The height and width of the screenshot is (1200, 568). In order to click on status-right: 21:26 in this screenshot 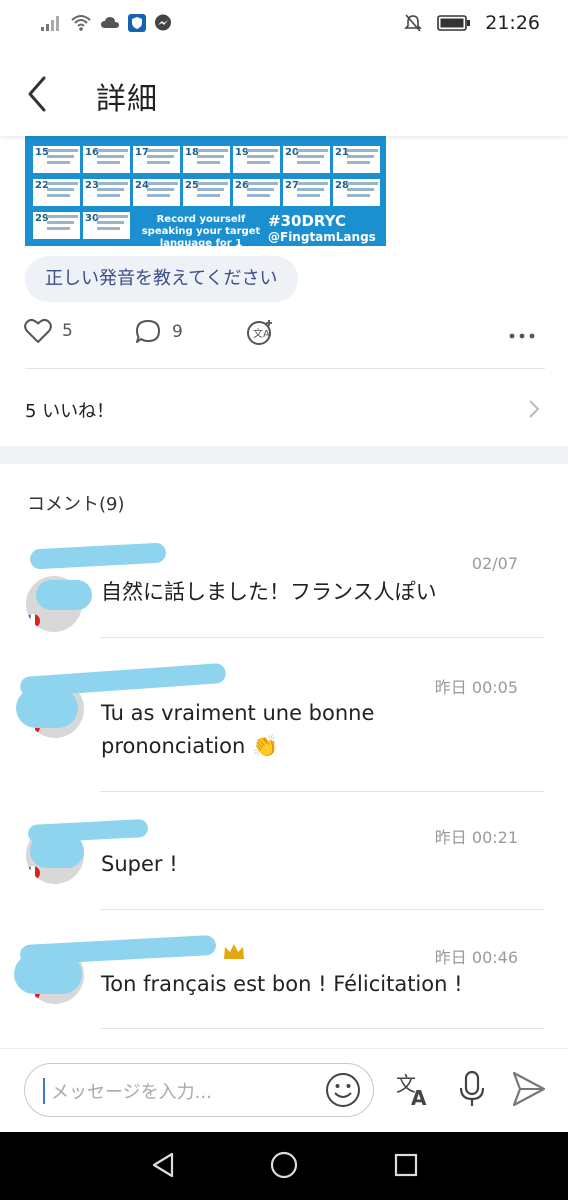, I will do `click(471, 23)`.